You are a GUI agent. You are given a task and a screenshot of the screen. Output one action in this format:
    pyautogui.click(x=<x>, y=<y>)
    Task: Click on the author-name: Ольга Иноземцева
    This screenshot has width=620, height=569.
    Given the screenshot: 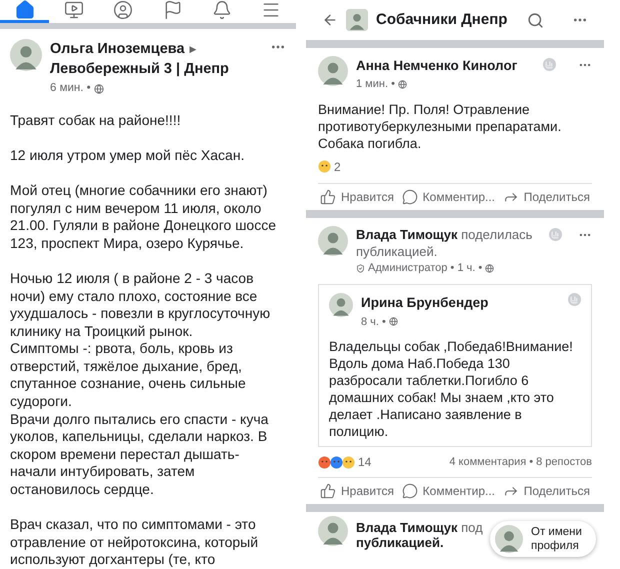 What is the action you would take?
    pyautogui.click(x=117, y=49)
    